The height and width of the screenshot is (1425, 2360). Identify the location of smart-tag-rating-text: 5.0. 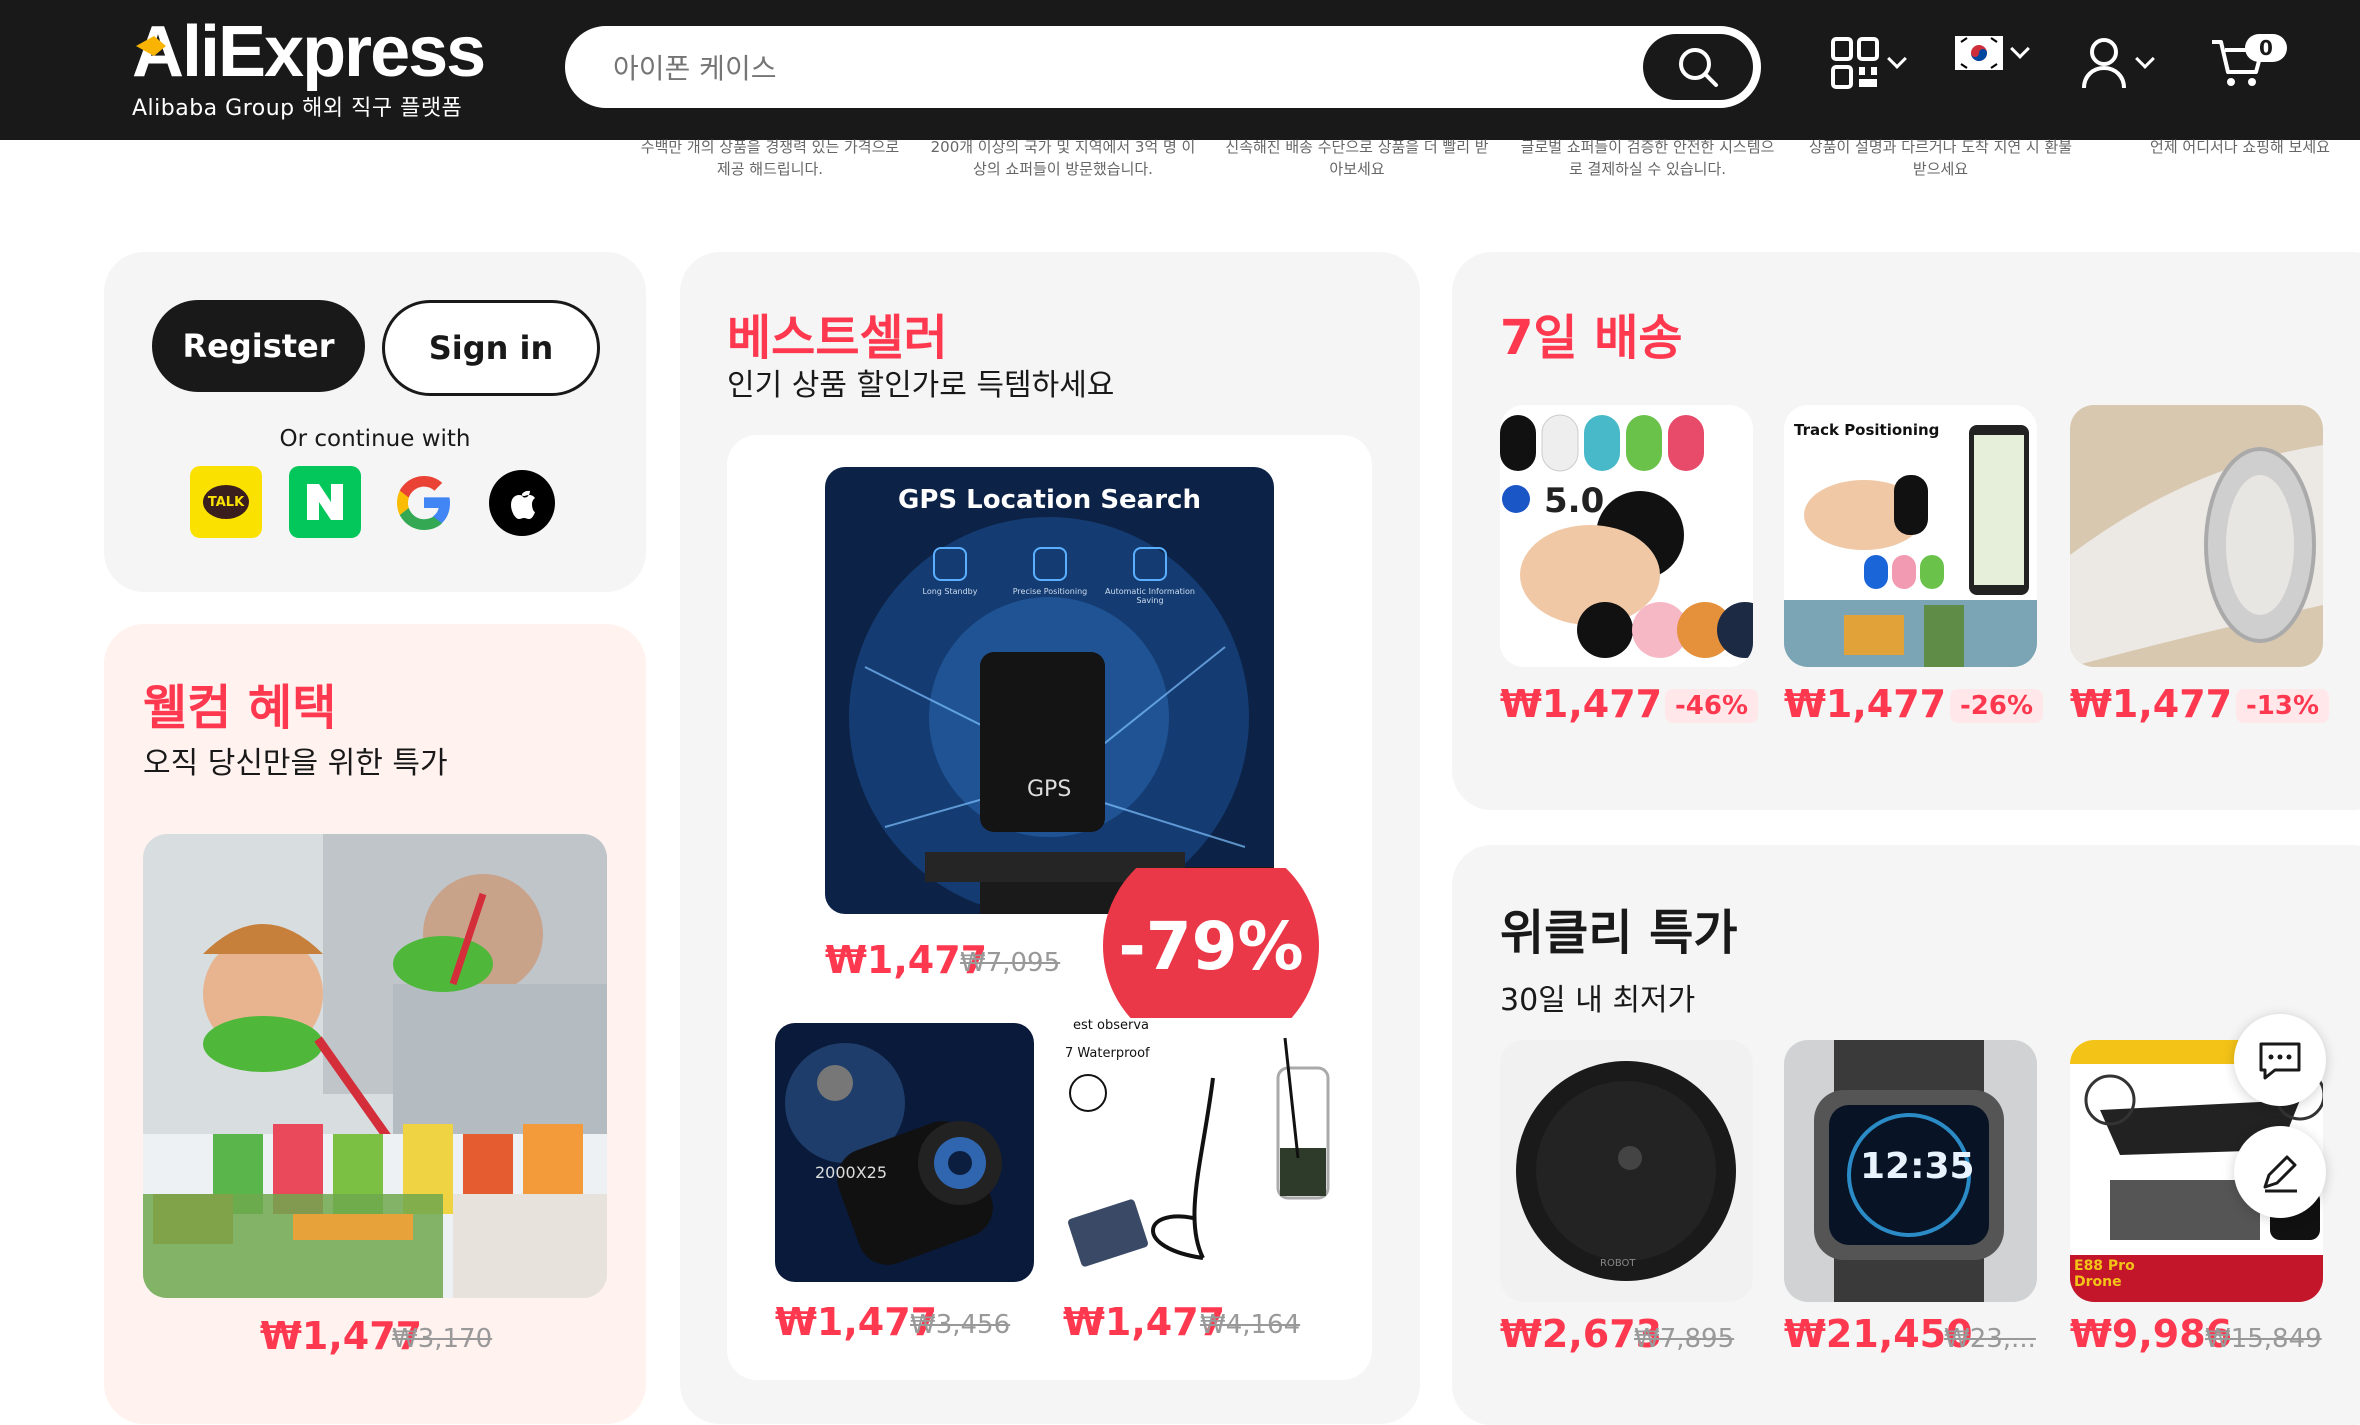
(1574, 501).